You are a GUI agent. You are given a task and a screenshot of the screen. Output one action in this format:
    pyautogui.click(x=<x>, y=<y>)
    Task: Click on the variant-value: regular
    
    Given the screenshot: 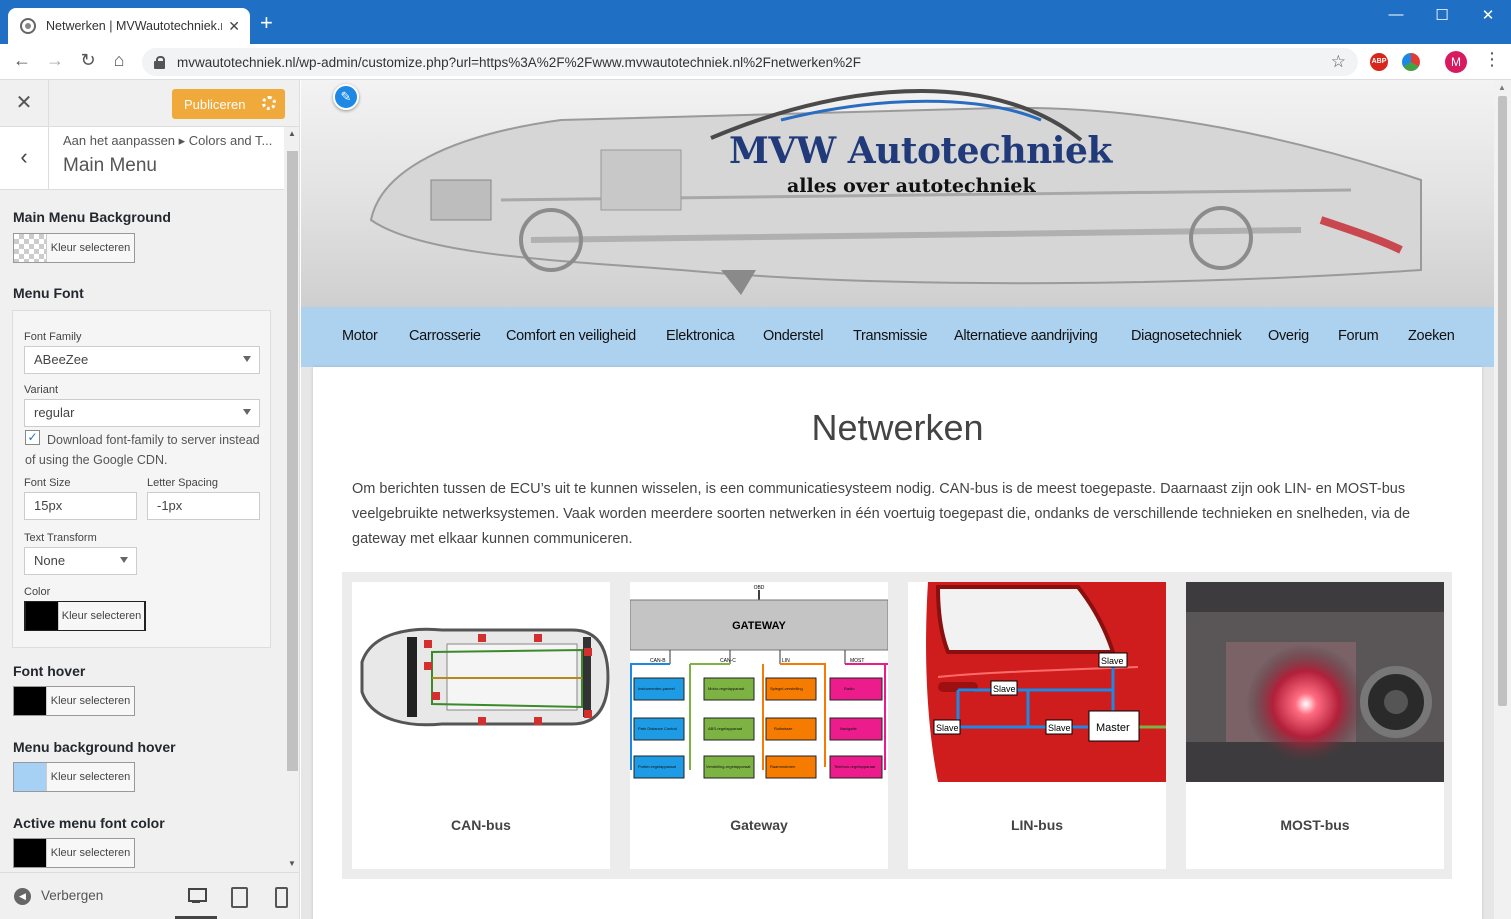 What is the action you would take?
    pyautogui.click(x=54, y=412)
    